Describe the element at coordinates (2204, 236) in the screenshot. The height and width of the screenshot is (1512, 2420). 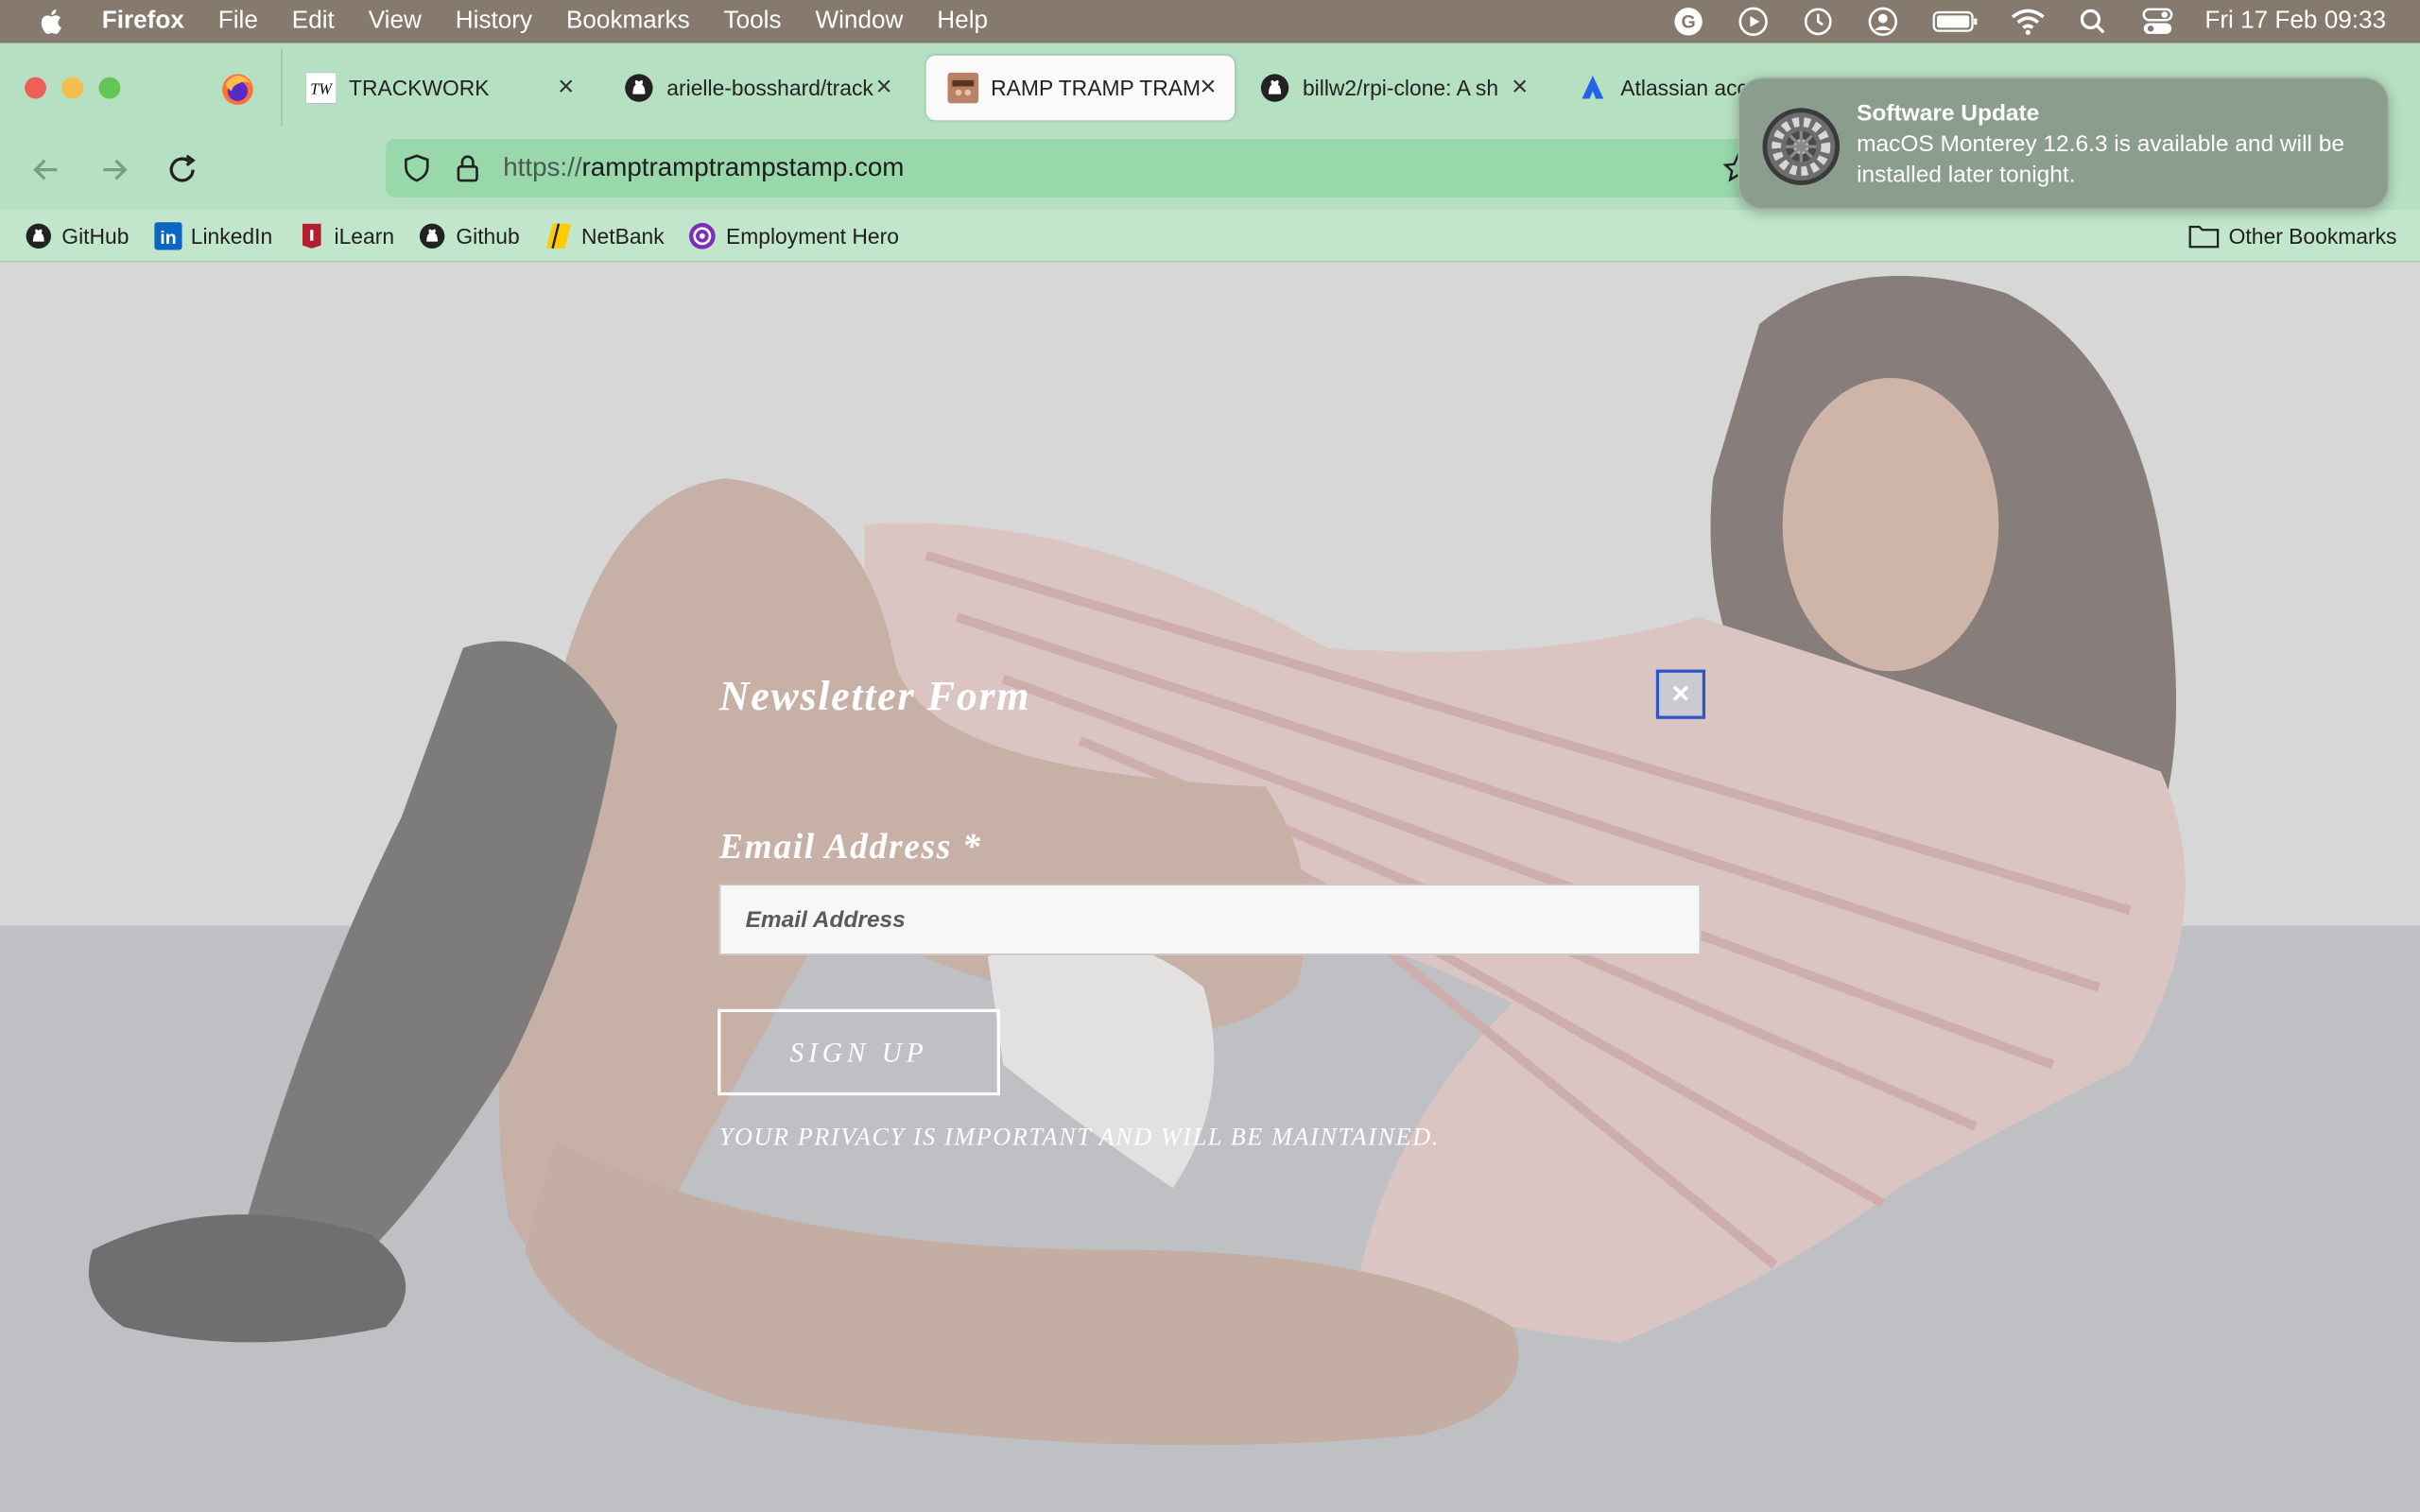
I see `folder-icon` at that location.